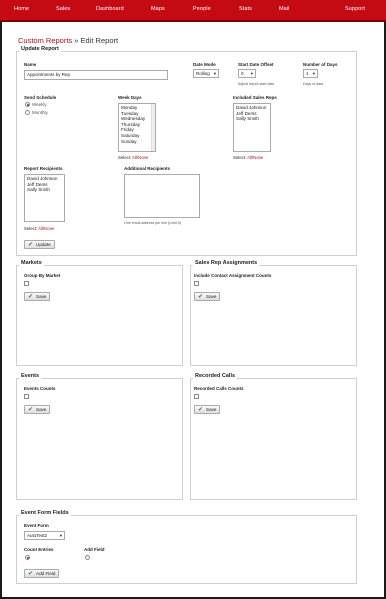  I want to click on schedule-monthly-radio, so click(27, 112).